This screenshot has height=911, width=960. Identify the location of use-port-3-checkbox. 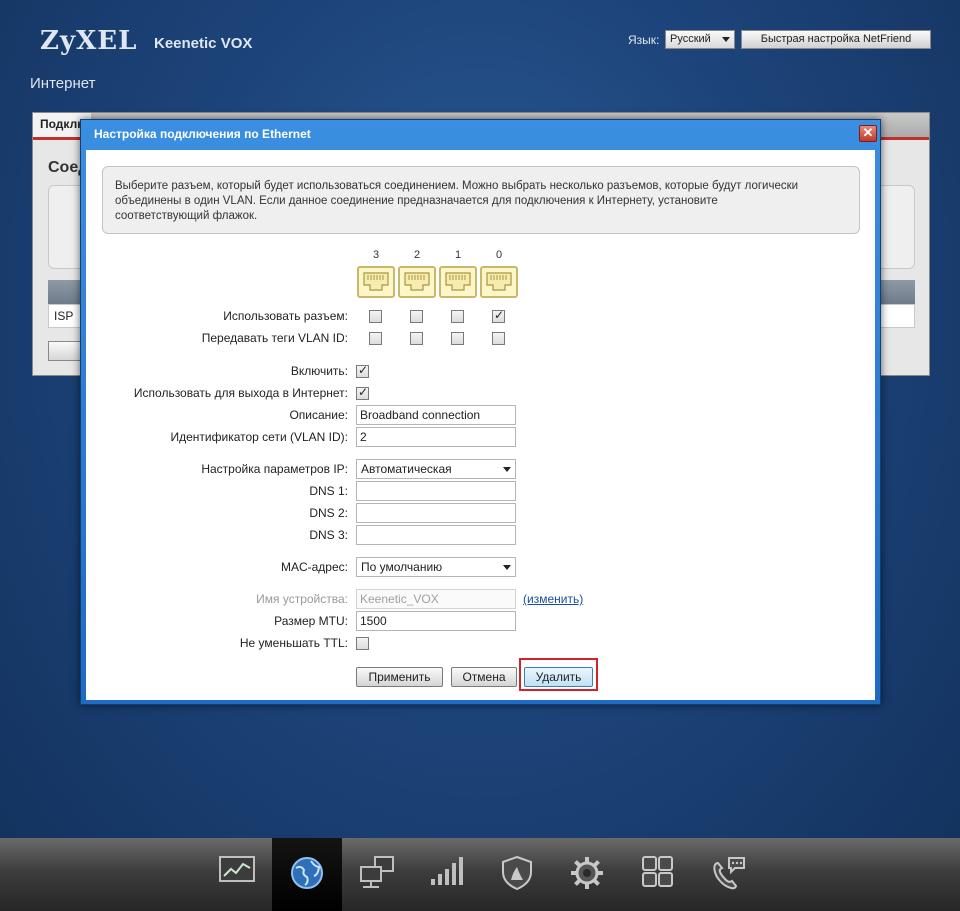
(375, 316).